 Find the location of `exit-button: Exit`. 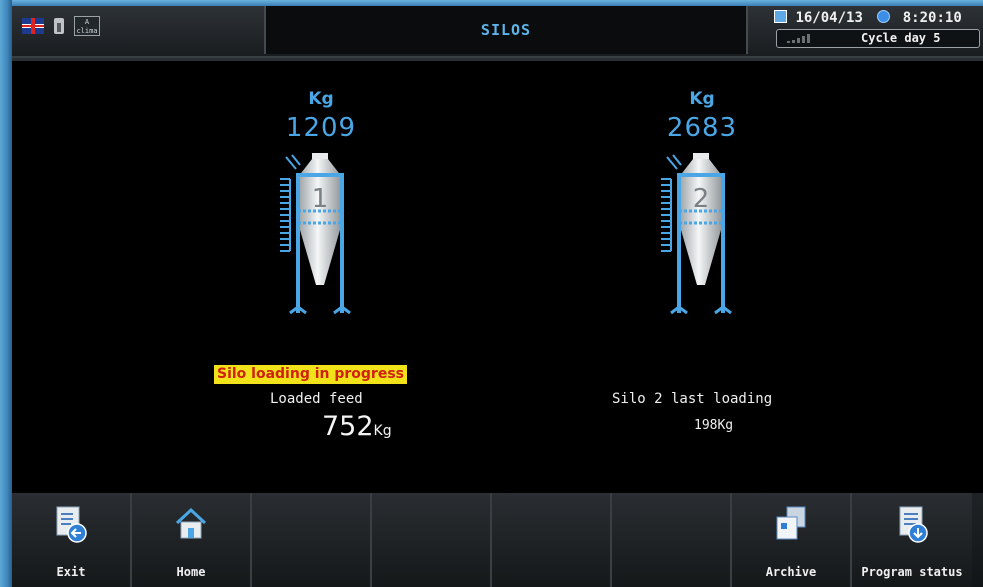

exit-button: Exit is located at coordinates (72, 540).